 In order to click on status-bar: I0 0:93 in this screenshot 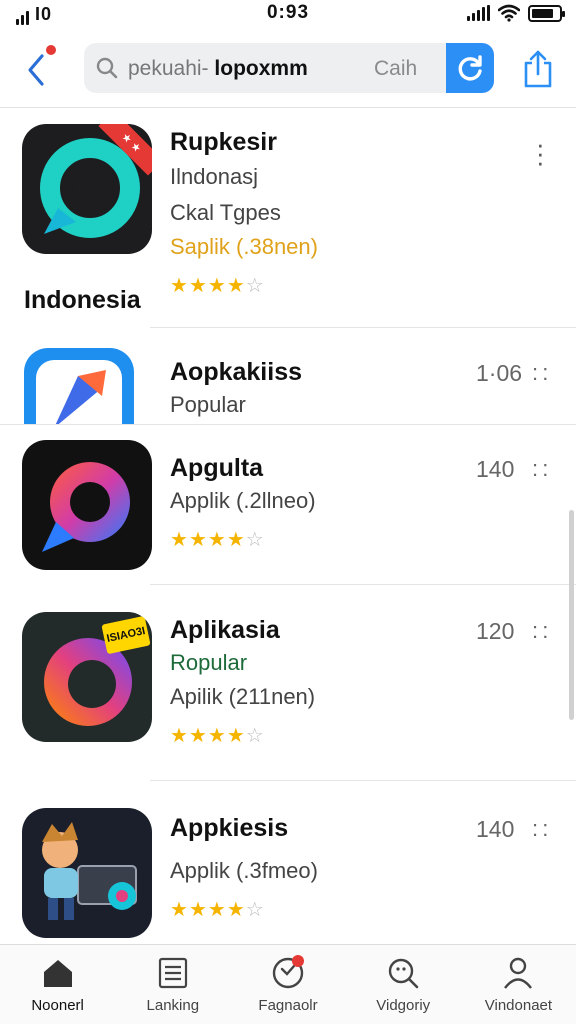, I will do `click(288, 15)`.